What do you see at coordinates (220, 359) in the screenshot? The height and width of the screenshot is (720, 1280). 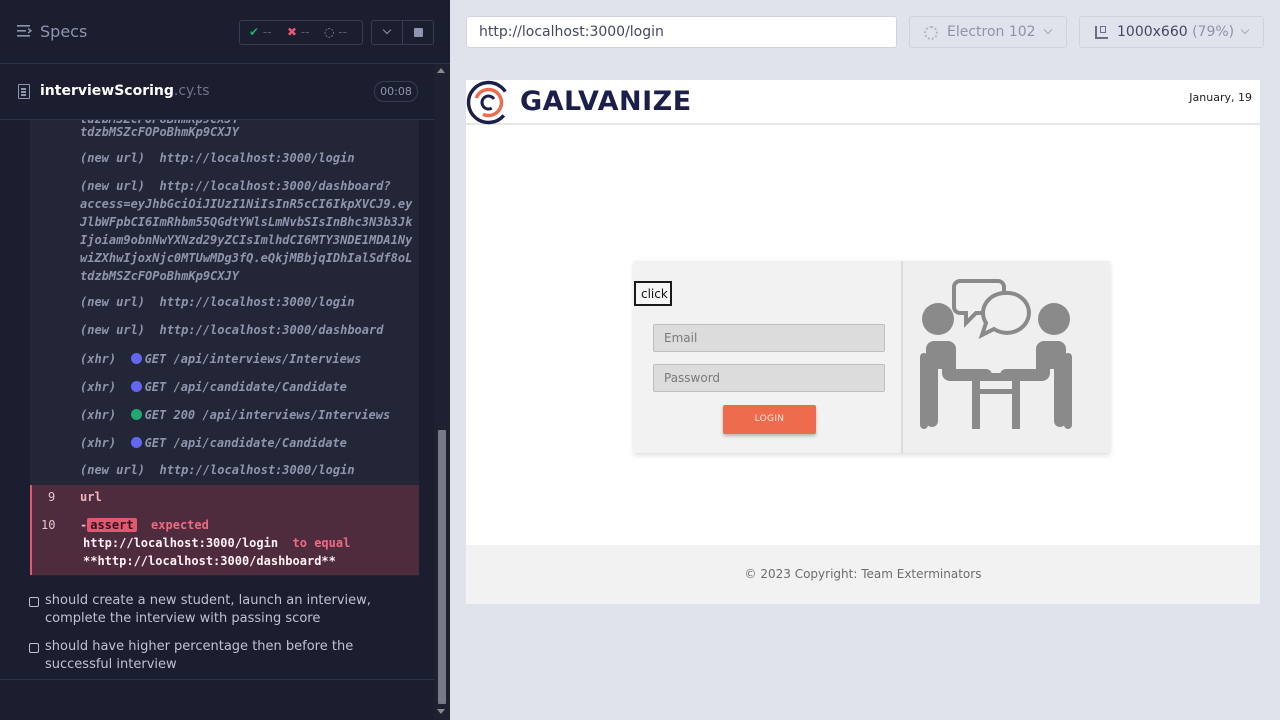 I see `log-line-xhr: (xhr) GET /api/interviews/Interviews` at bounding box center [220, 359].